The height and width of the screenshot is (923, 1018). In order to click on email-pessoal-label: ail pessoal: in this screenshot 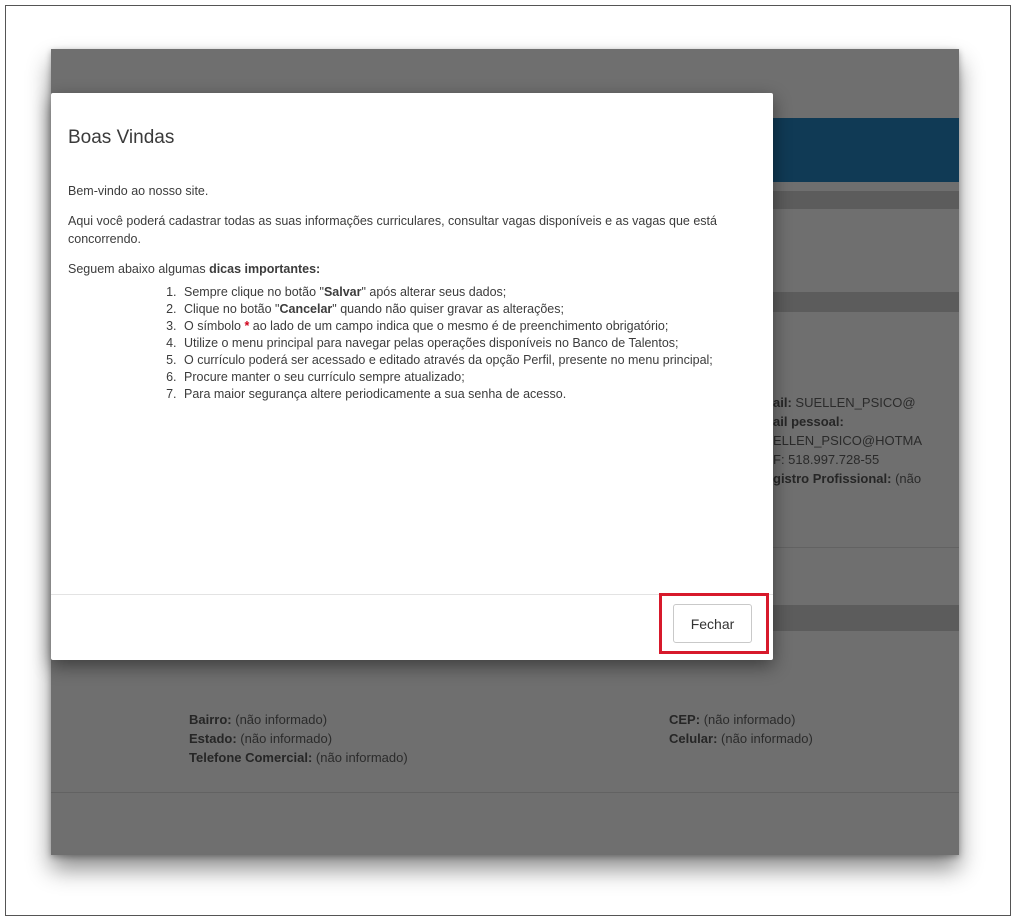, I will do `click(808, 421)`.